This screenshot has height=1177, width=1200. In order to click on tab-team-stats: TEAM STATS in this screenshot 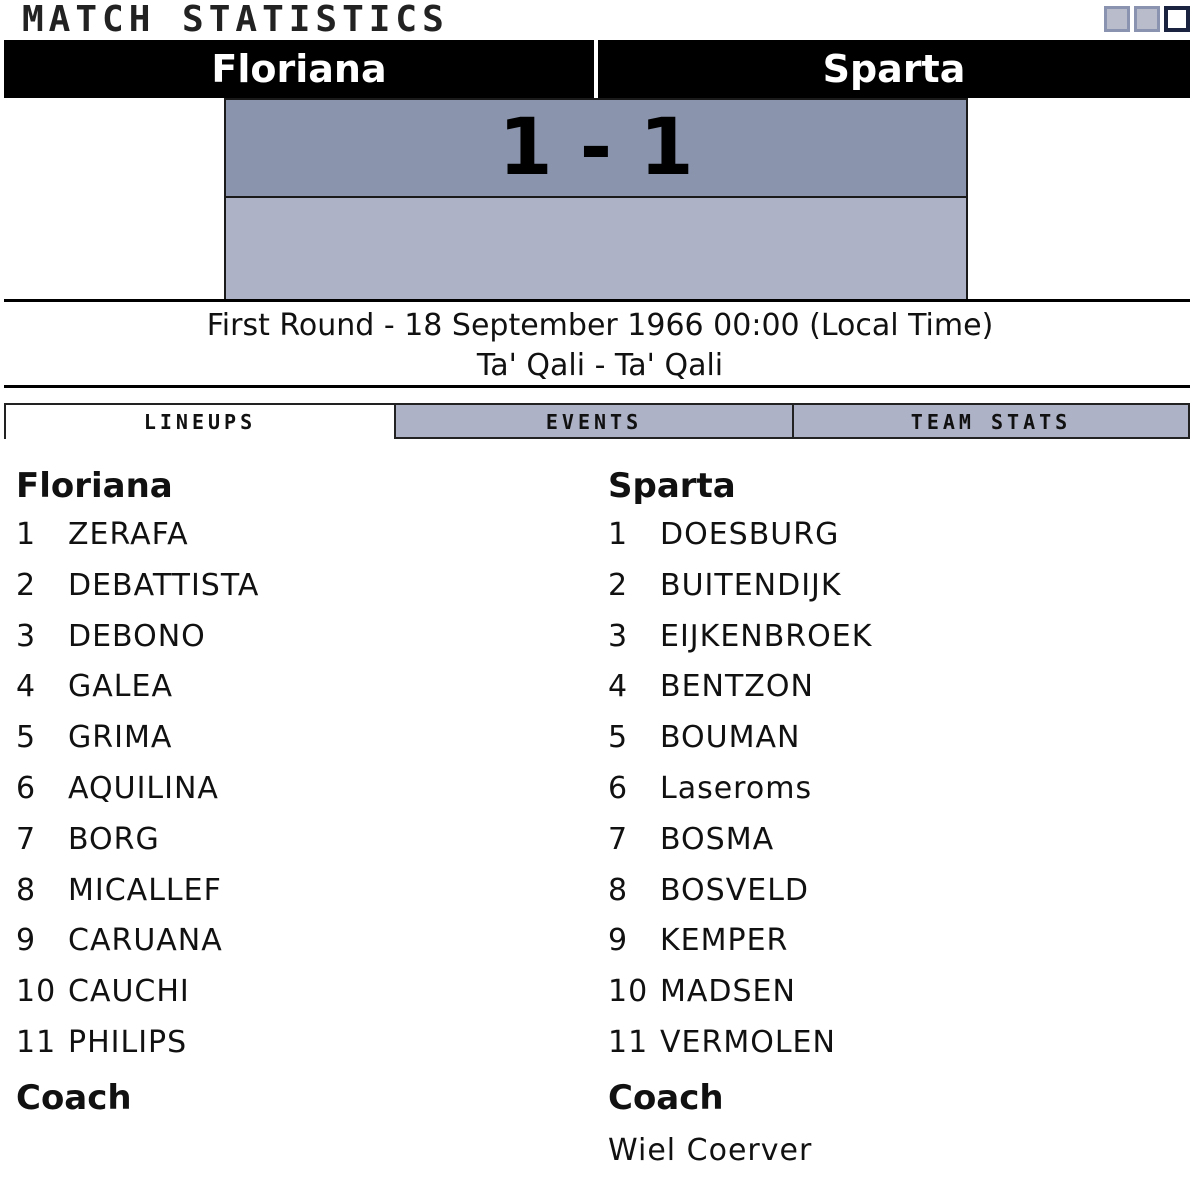, I will do `click(992, 421)`.